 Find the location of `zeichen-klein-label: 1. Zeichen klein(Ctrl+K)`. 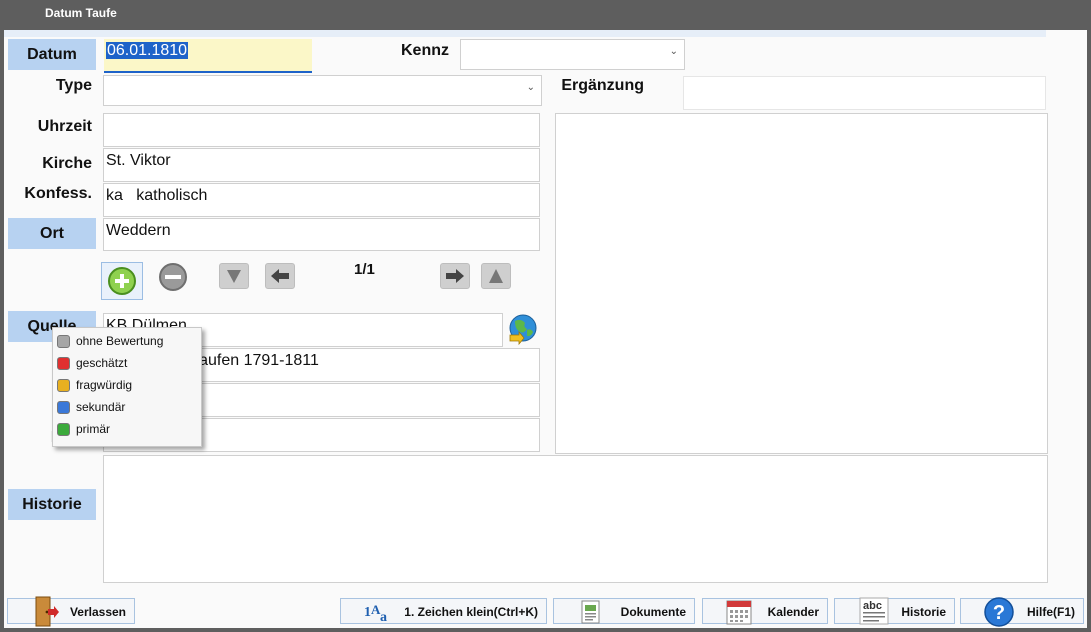

zeichen-klein-label: 1. Zeichen klein(Ctrl+K) is located at coordinates (471, 612).